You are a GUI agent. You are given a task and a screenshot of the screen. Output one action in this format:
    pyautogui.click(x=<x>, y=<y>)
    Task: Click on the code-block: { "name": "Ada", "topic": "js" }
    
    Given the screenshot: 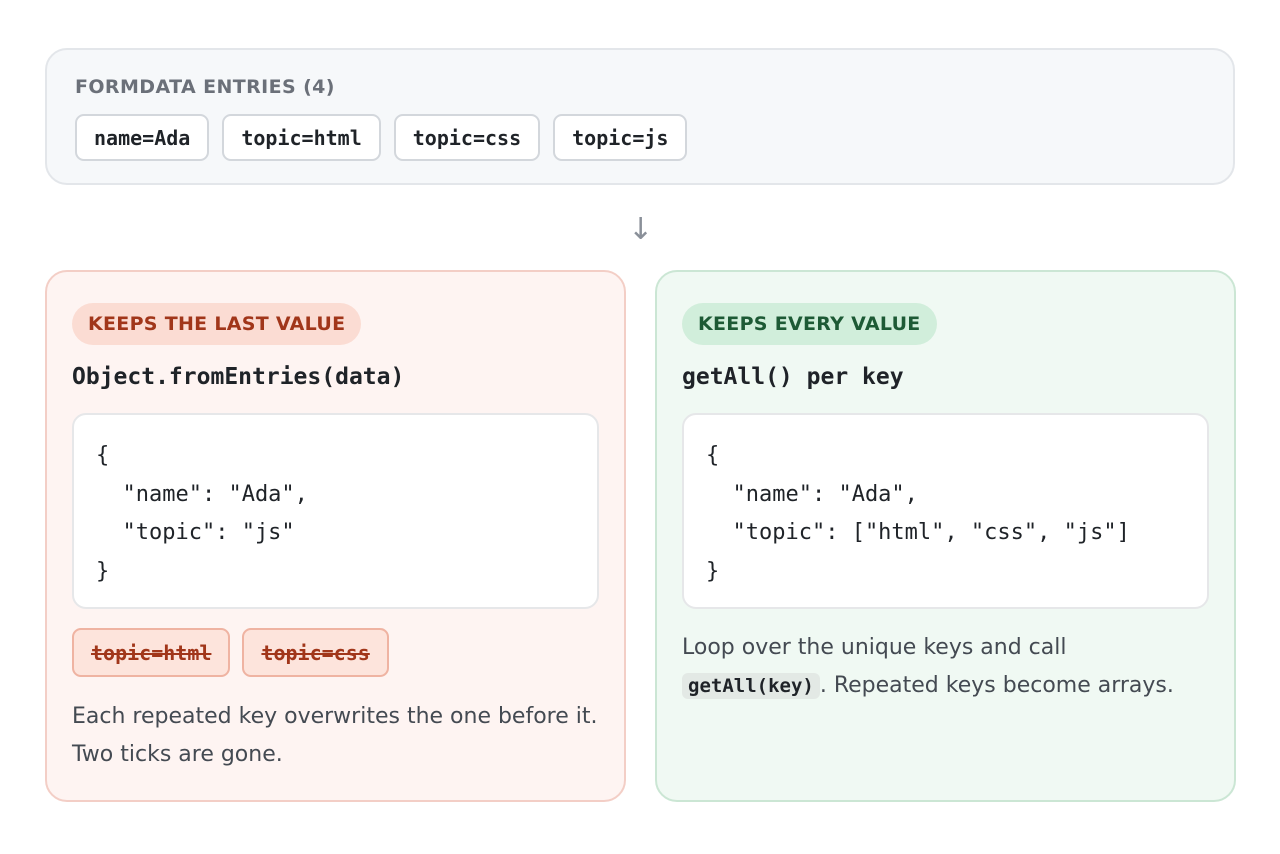 What is the action you would take?
    pyautogui.click(x=335, y=511)
    